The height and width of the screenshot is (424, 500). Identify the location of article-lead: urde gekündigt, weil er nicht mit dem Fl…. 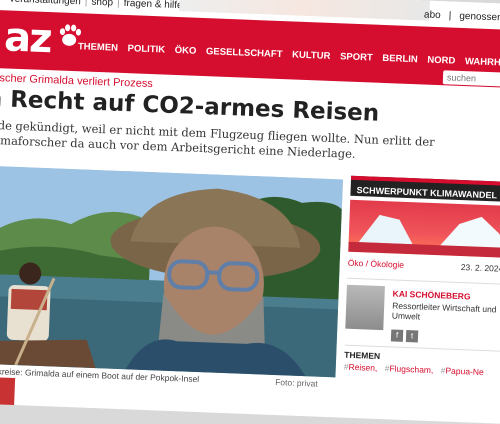
(227, 142).